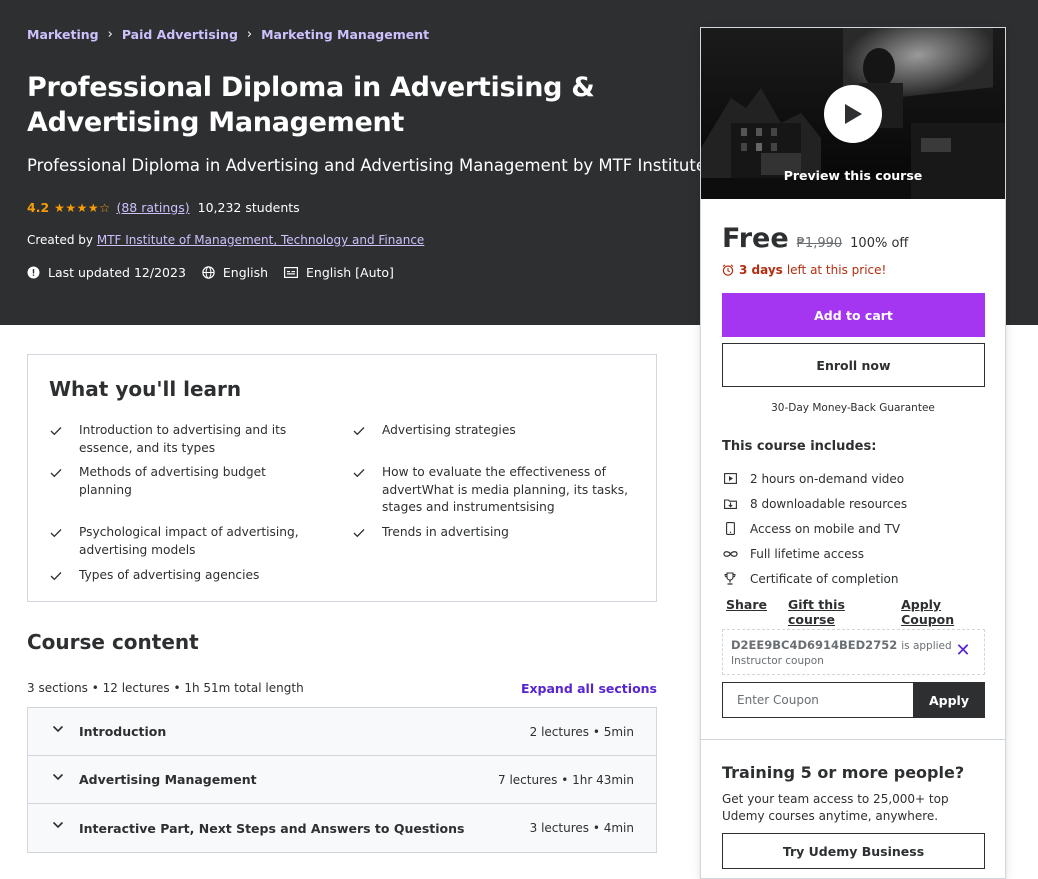 The height and width of the screenshot is (879, 1038). I want to click on timer-text: left at this price!, so click(836, 270).